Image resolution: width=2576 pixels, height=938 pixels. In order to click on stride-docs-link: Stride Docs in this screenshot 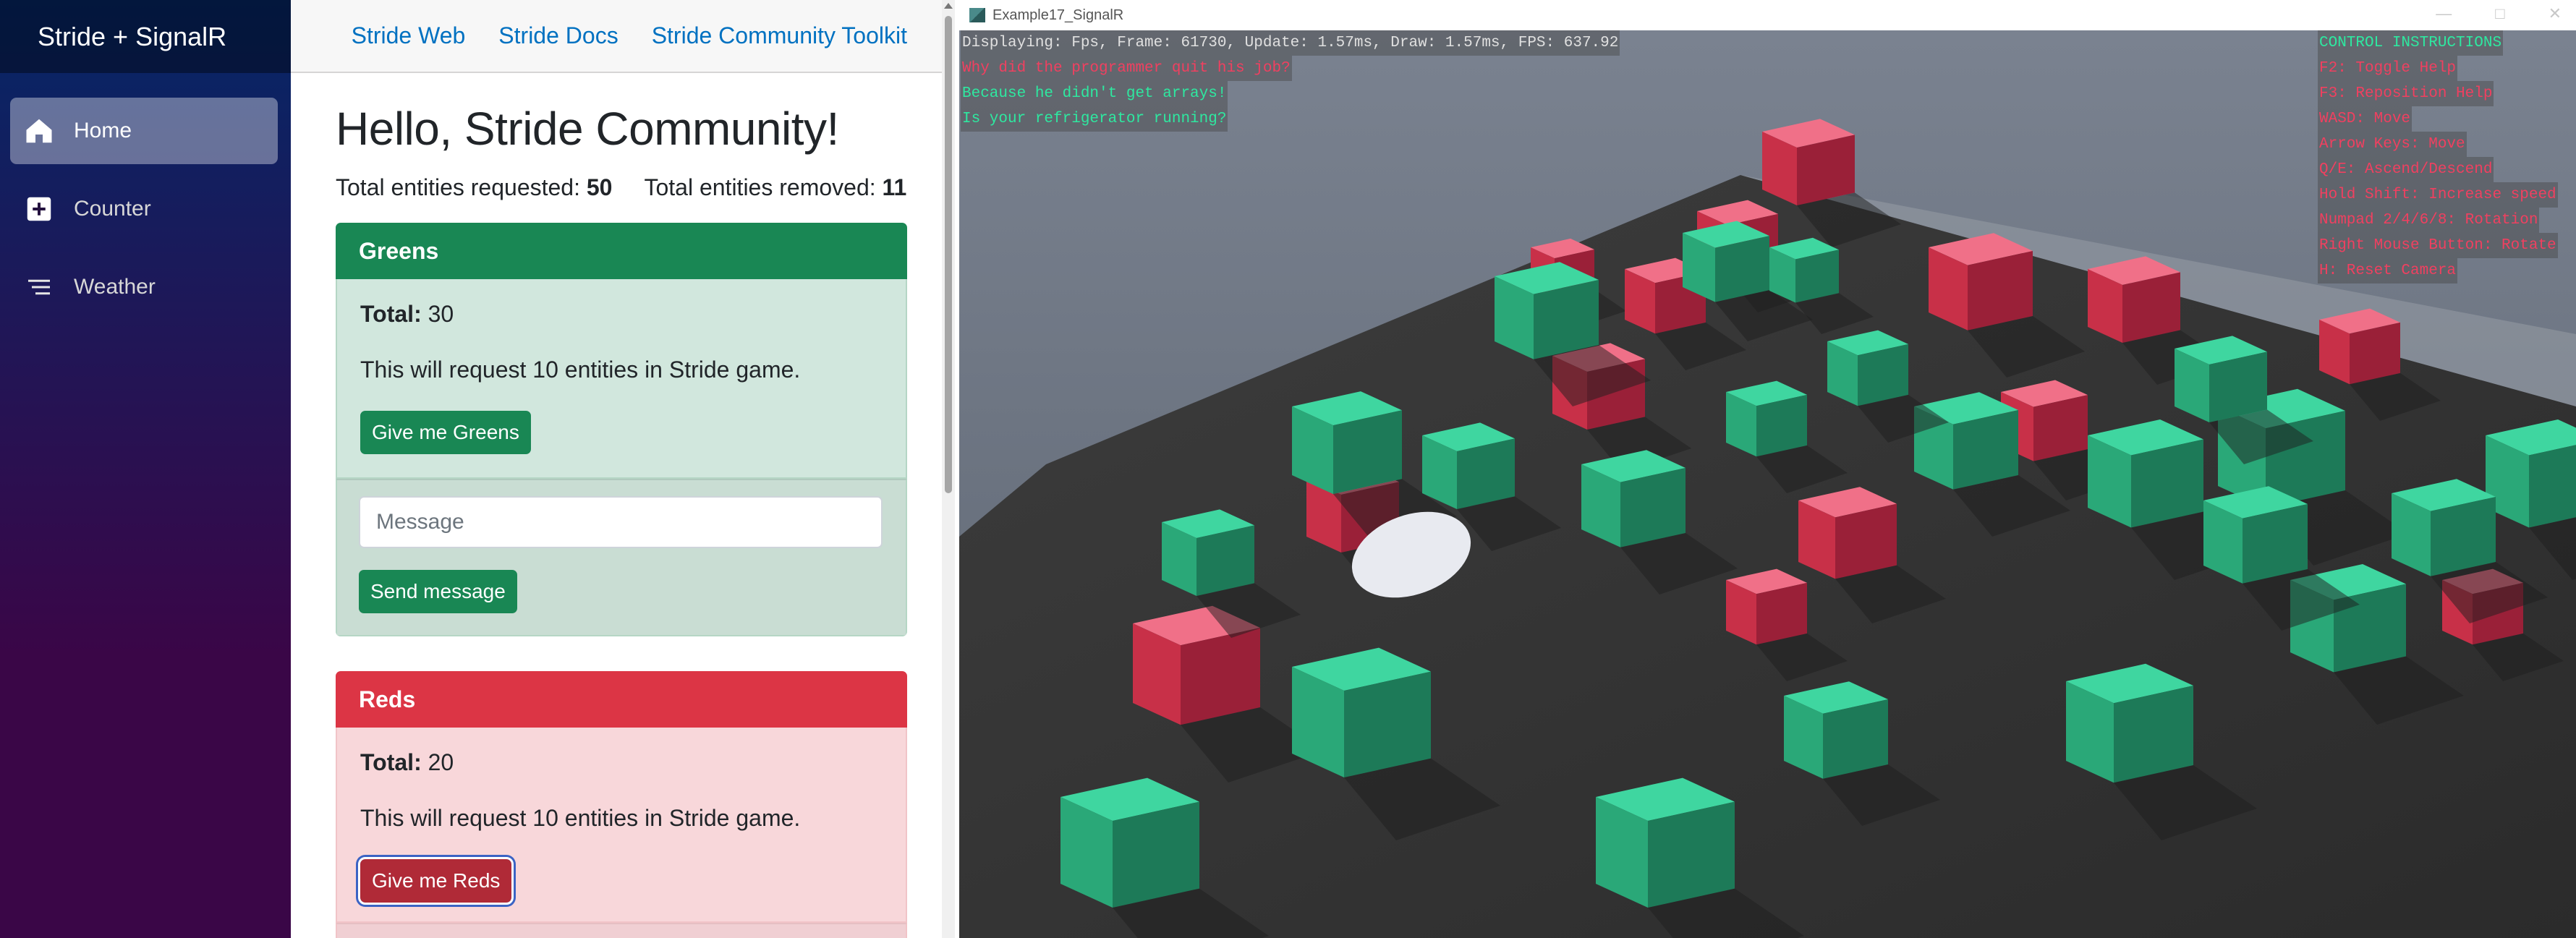, I will do `click(558, 35)`.